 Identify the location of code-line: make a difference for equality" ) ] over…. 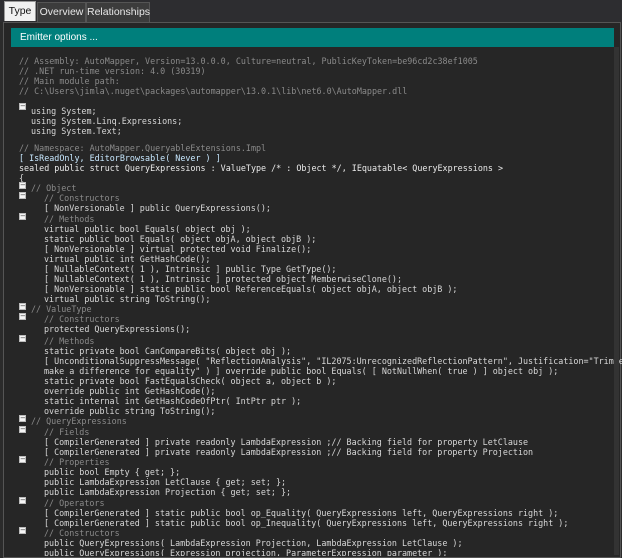
(301, 371).